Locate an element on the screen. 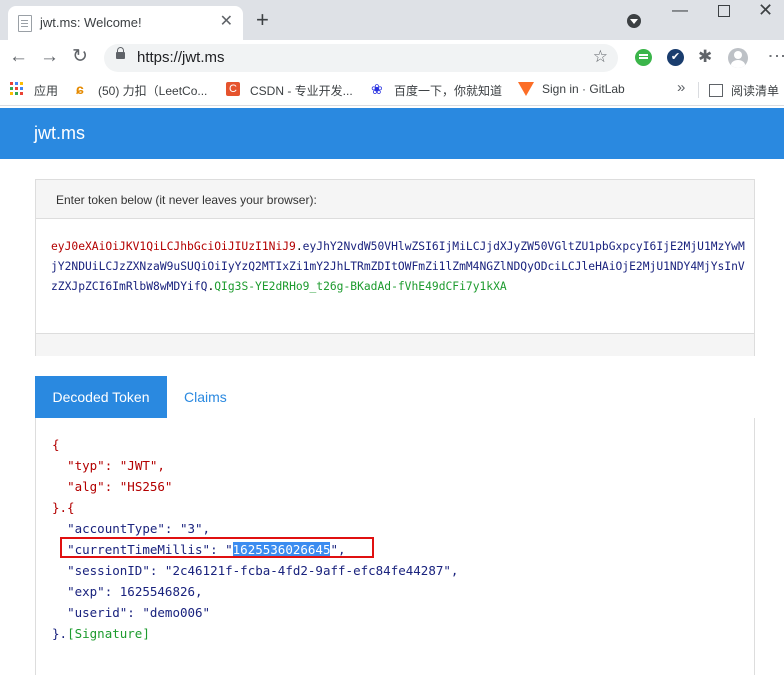 Image resolution: width=784 pixels, height=675 pixels. token-panel-footer is located at coordinates (395, 344).